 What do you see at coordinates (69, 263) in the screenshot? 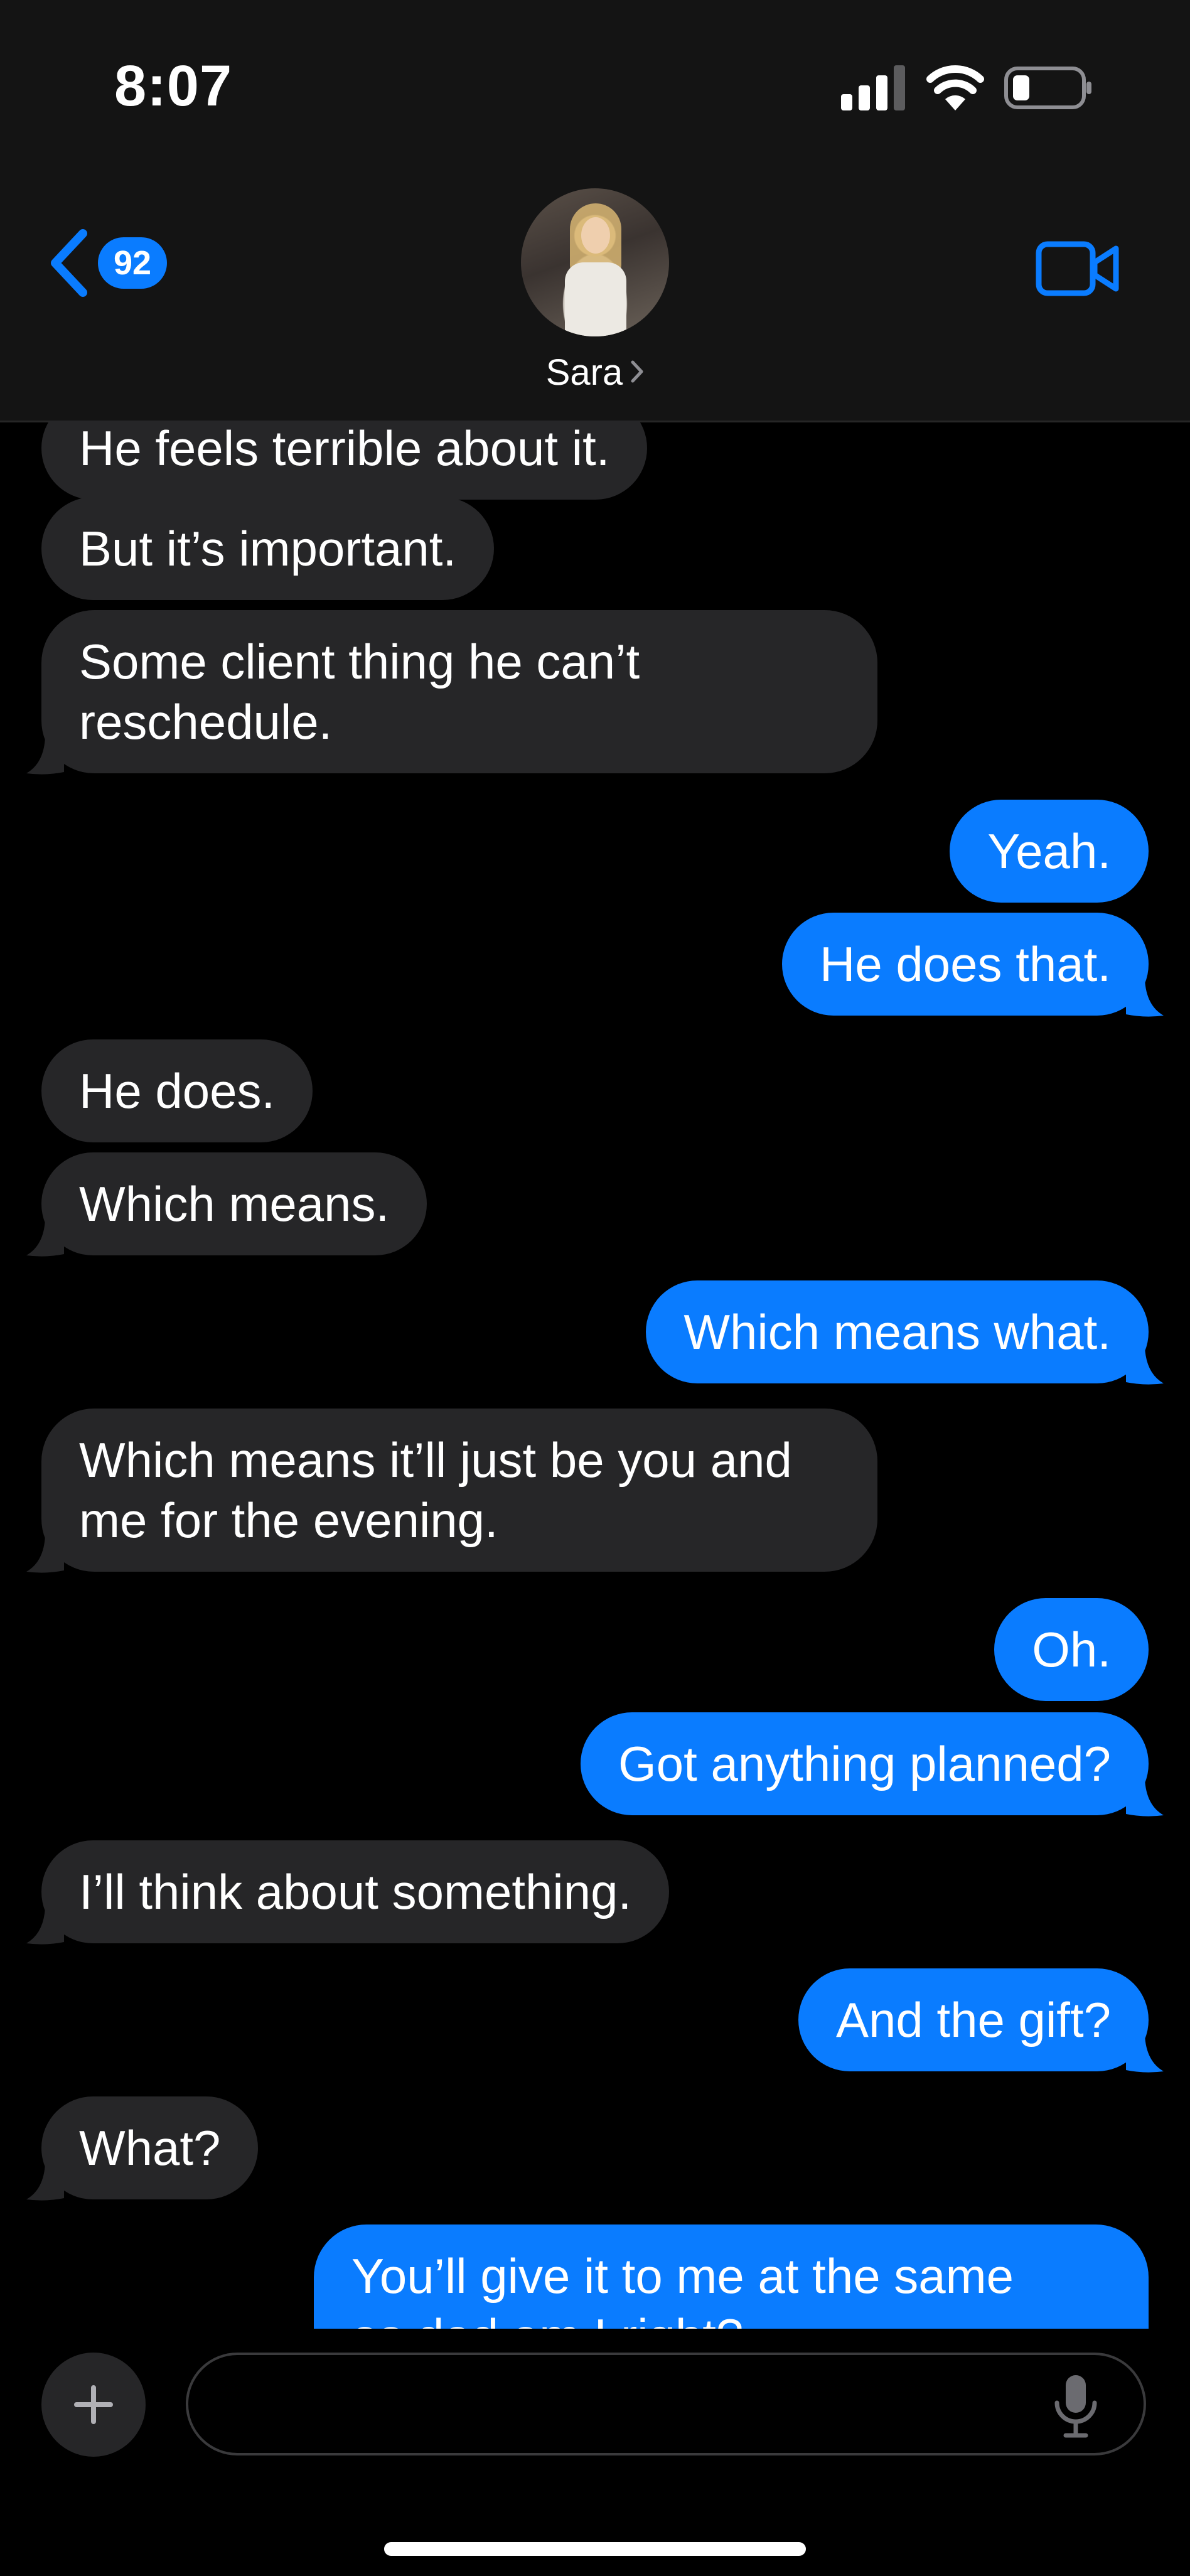
I see `chevron-left-icon` at bounding box center [69, 263].